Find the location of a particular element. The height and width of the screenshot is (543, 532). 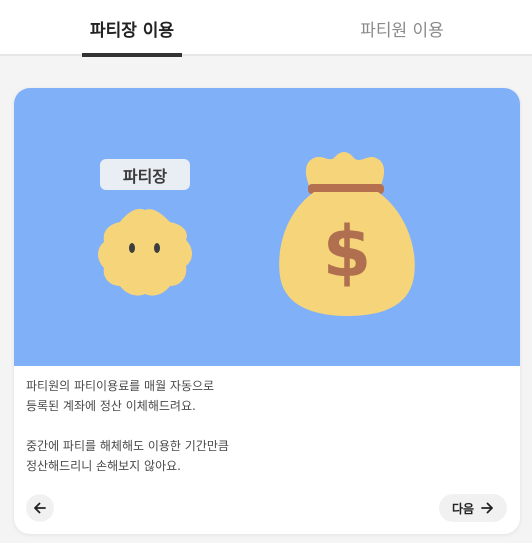

previous-button is located at coordinates (40, 508).